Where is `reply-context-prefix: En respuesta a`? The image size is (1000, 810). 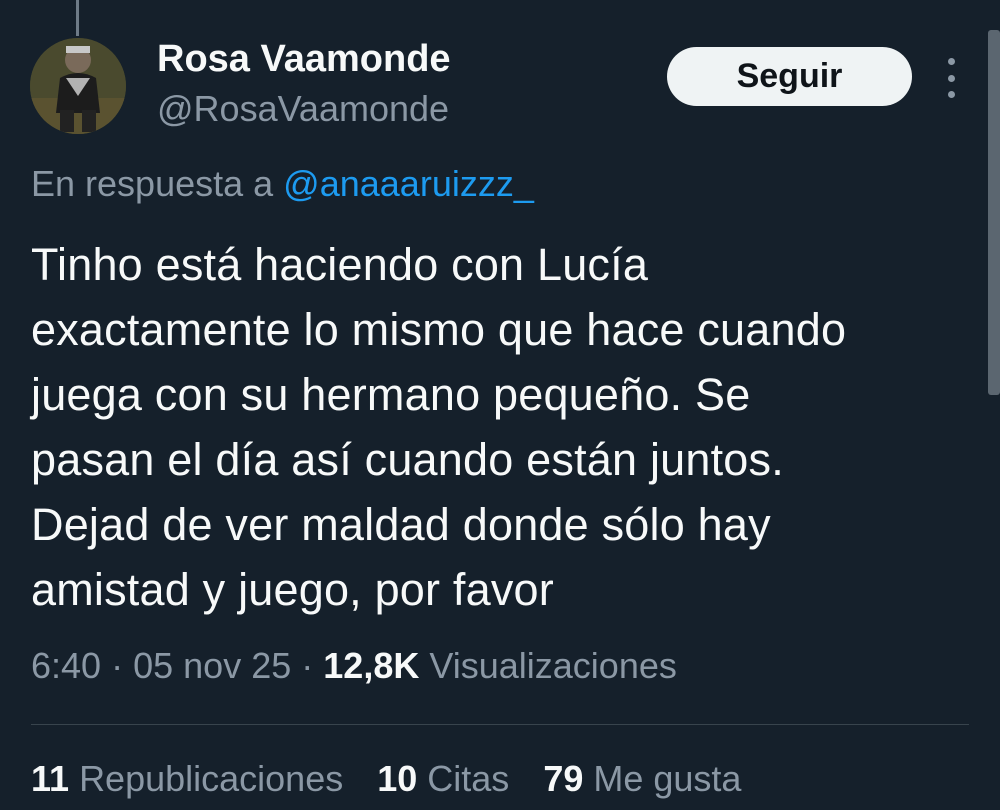 reply-context-prefix: En respuesta a is located at coordinates (152, 183).